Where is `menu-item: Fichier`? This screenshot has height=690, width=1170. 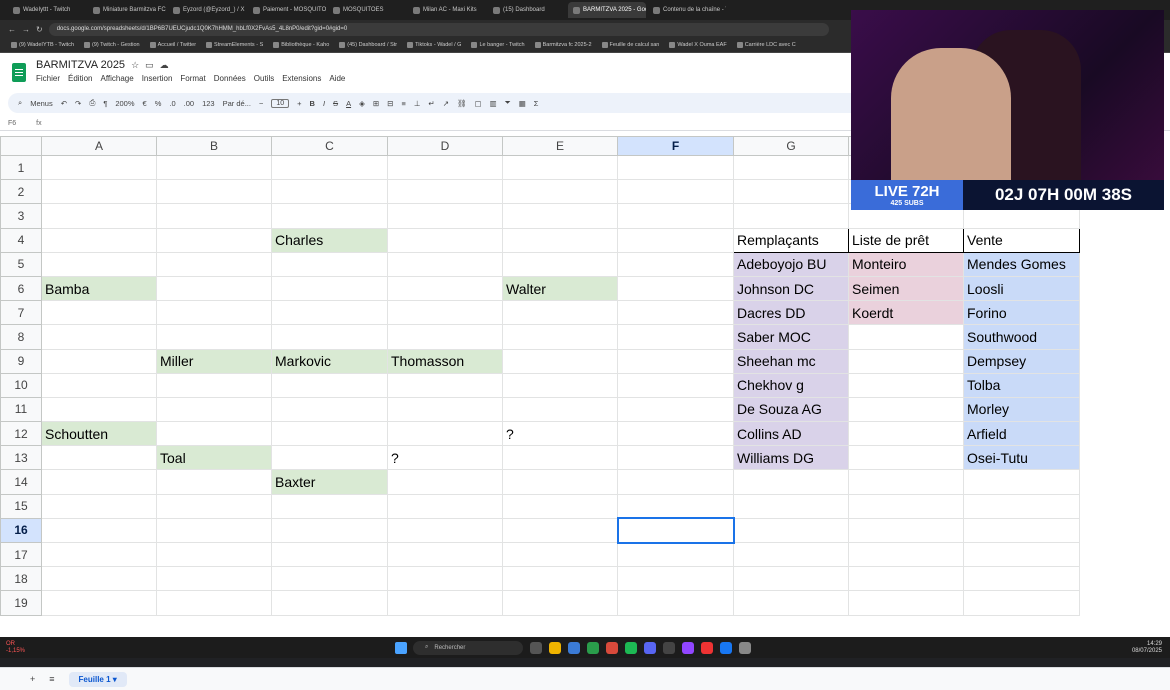 menu-item: Fichier is located at coordinates (48, 78).